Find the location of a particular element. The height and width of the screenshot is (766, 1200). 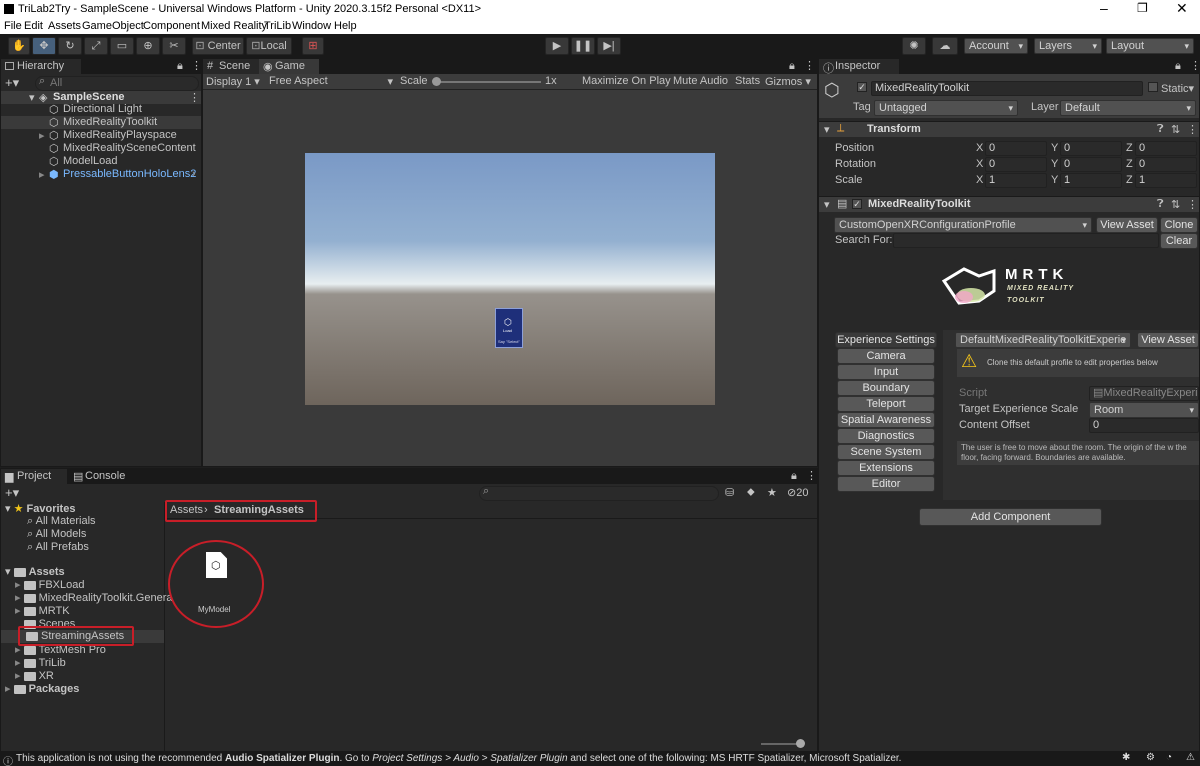

zoom-slider-handle is located at coordinates (800, 743).